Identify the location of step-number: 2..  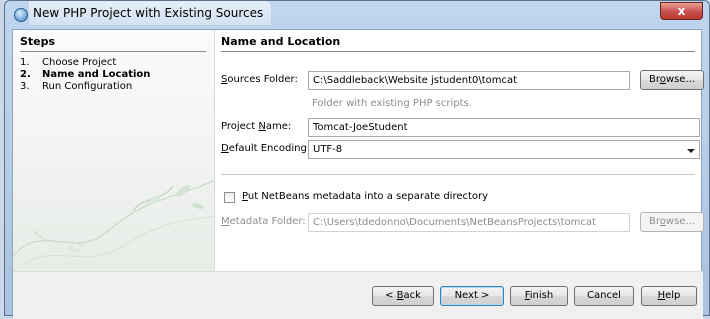
(25, 74).